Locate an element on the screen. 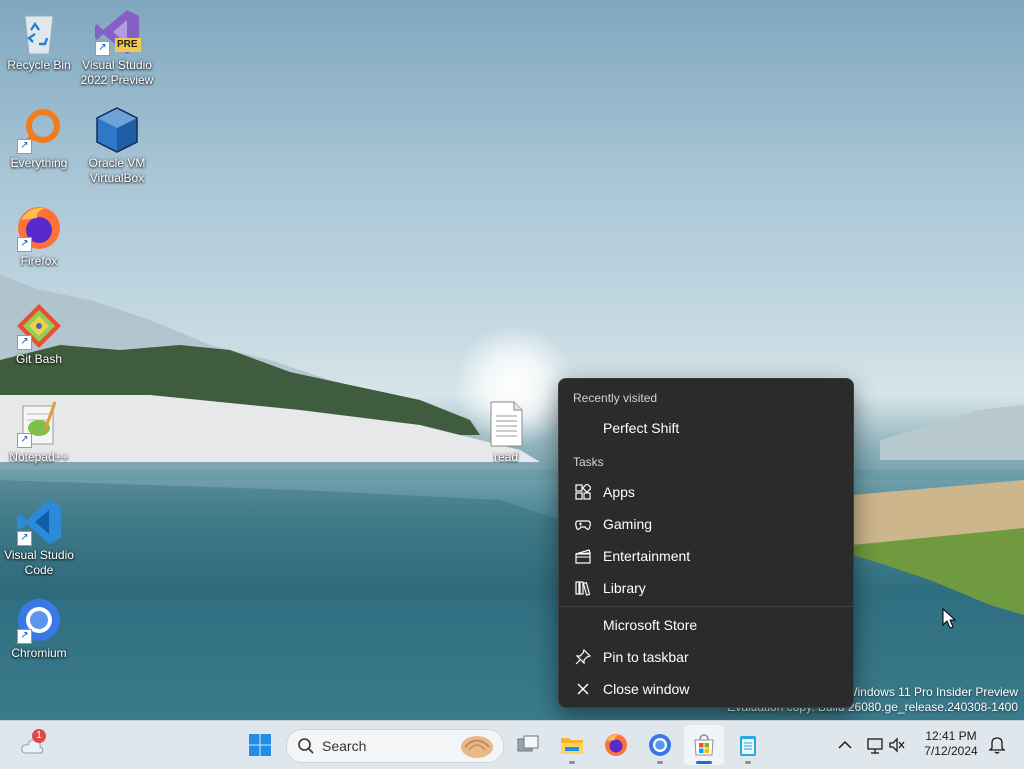 This screenshot has width=1024, height=769. library-label: Library is located at coordinates (624, 588).